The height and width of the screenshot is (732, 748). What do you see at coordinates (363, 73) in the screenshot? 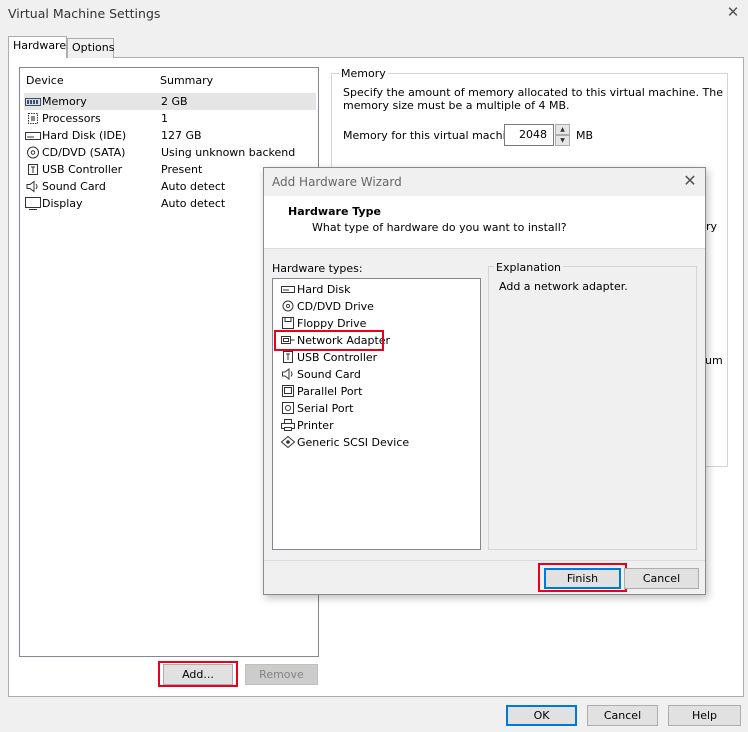
I see `memory-legend: Memory` at bounding box center [363, 73].